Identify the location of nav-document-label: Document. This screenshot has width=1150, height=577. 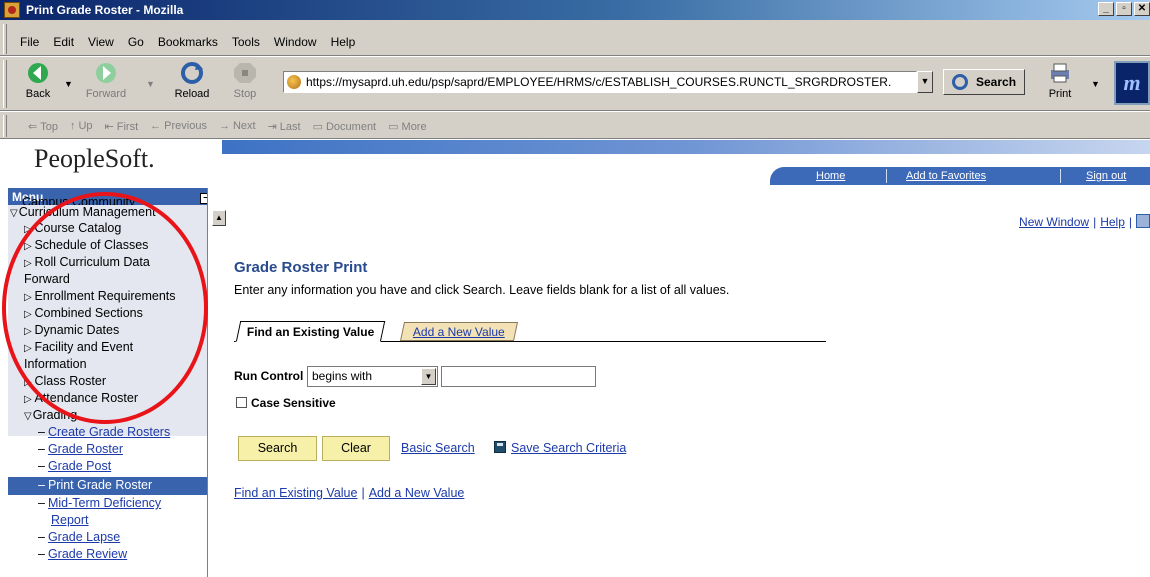
(351, 127).